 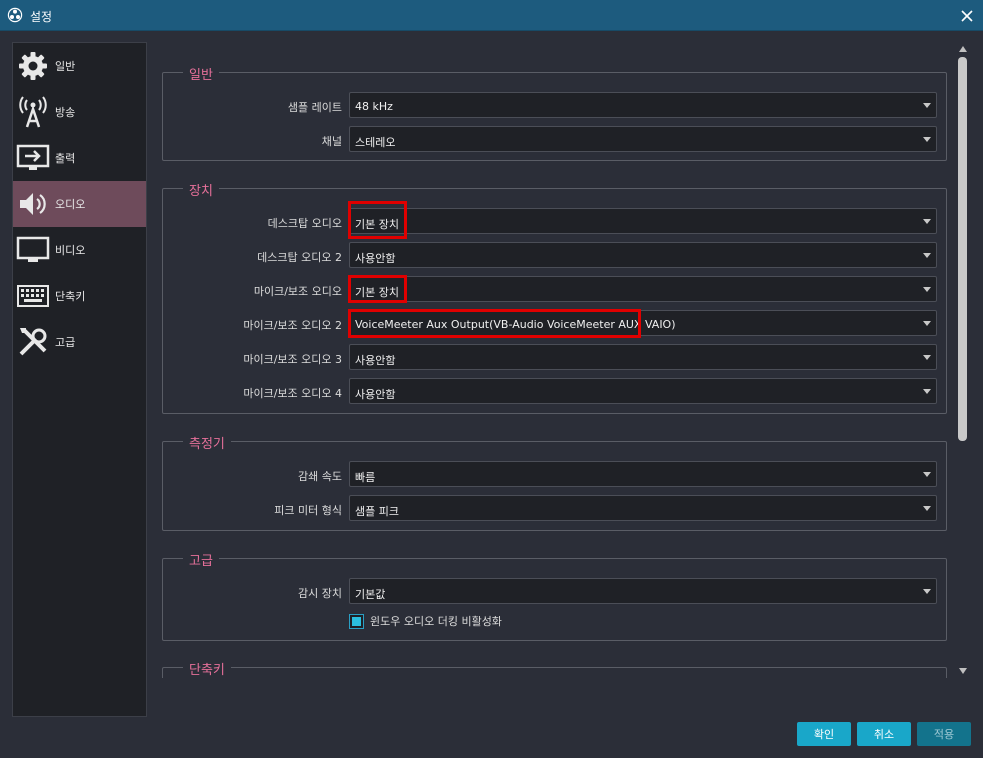 What do you see at coordinates (375, 394) in the screenshot?
I see `mic-aux-4-value: 사용안함` at bounding box center [375, 394].